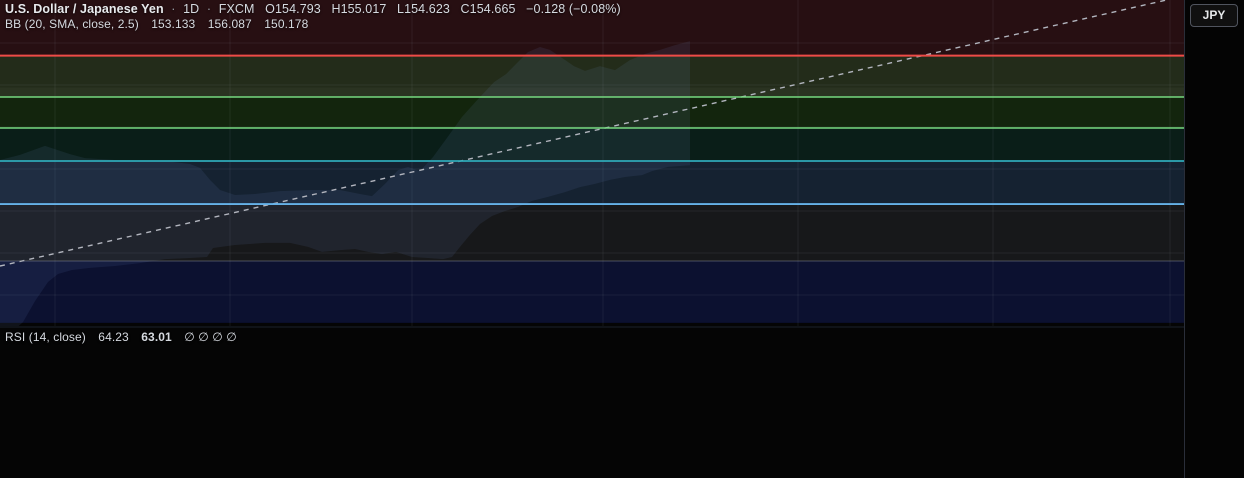 The image size is (1244, 478). I want to click on bb-lower-value: 150.178, so click(286, 24).